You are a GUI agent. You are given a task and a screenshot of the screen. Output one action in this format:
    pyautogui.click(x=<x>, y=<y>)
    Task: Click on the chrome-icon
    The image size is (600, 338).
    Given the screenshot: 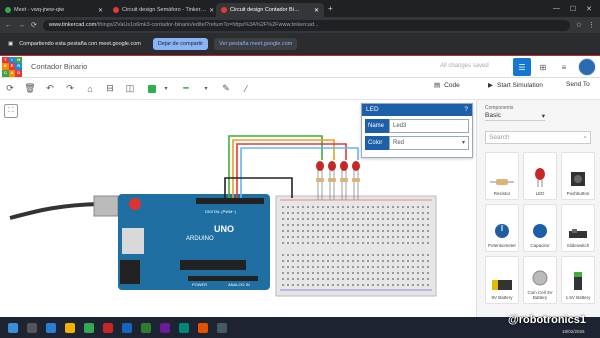 What is the action you would take?
    pyautogui.click(x=89, y=327)
    